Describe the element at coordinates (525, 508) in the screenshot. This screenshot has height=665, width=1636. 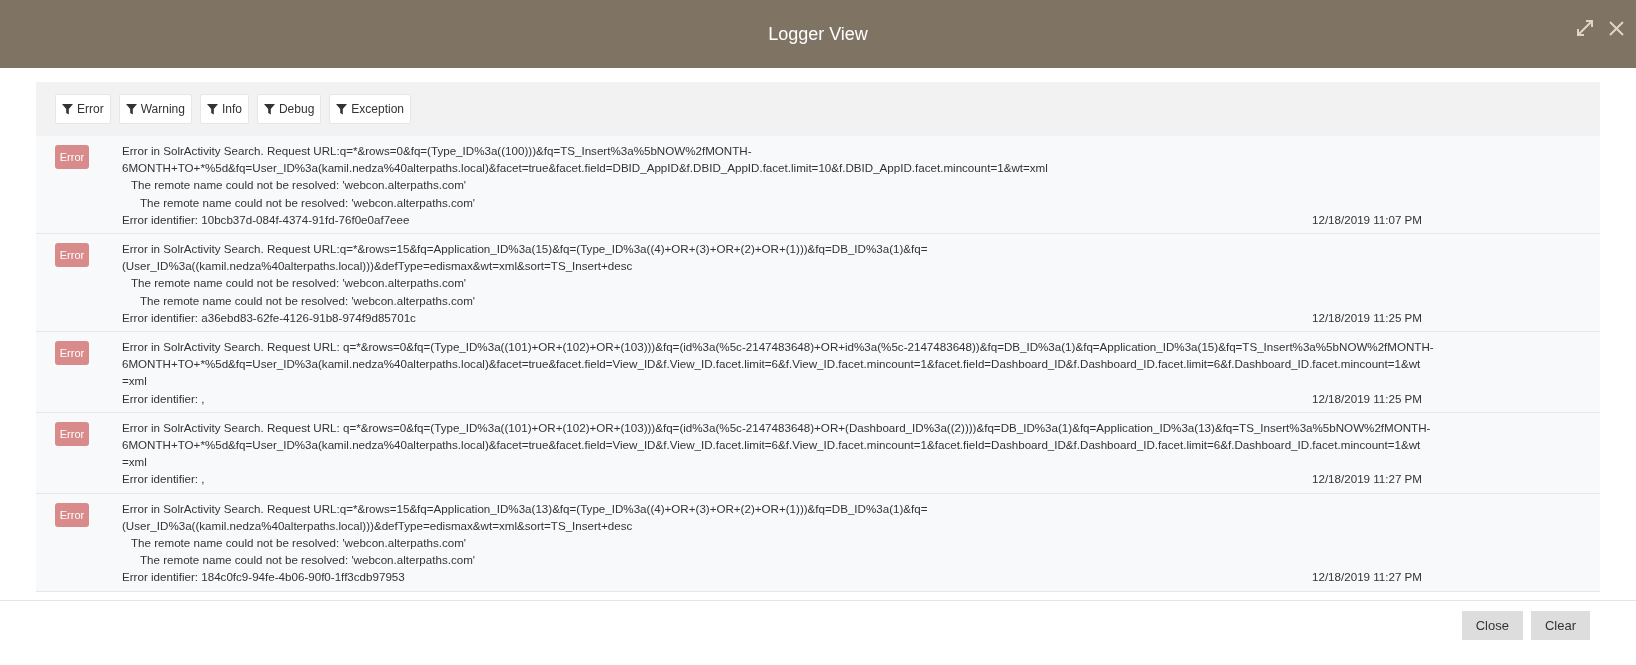
I see `message-line: Error in SolrActivity Search. Request URL:q=*&rows=15&fq=Application_ID%3a(13)&fq=(Type_ID%3a((4)+OR+(3)+OR+(2)+OR+(1)))&fq=DB_ID%3a(1)&fq=` at that location.